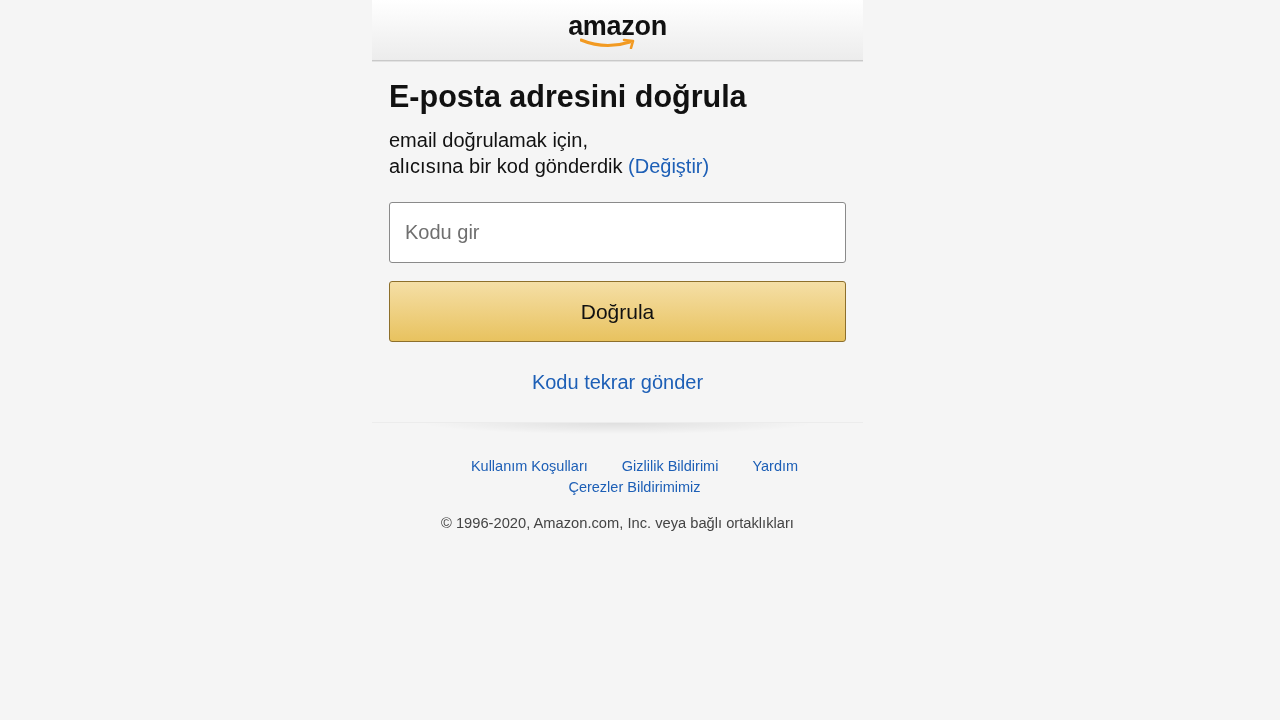 The height and width of the screenshot is (720, 1280). What do you see at coordinates (617, 232) in the screenshot?
I see `code-input-field: Kodu gir` at bounding box center [617, 232].